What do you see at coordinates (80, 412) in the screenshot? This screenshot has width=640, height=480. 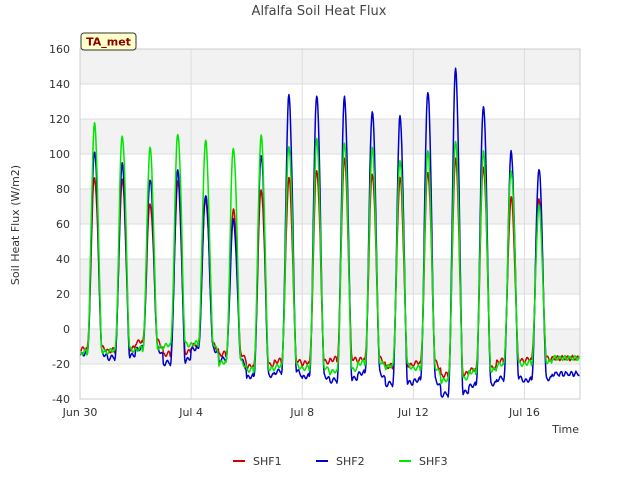 I see `x-tick-label: Jun 30` at bounding box center [80, 412].